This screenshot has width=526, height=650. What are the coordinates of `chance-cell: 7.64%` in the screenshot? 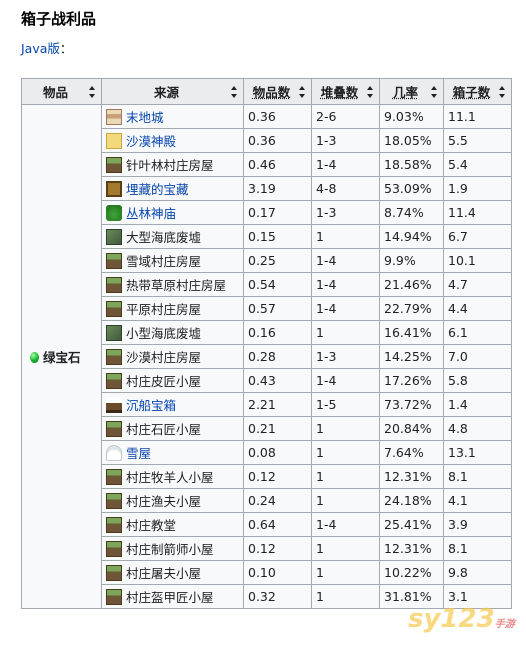 It's located at (411, 452).